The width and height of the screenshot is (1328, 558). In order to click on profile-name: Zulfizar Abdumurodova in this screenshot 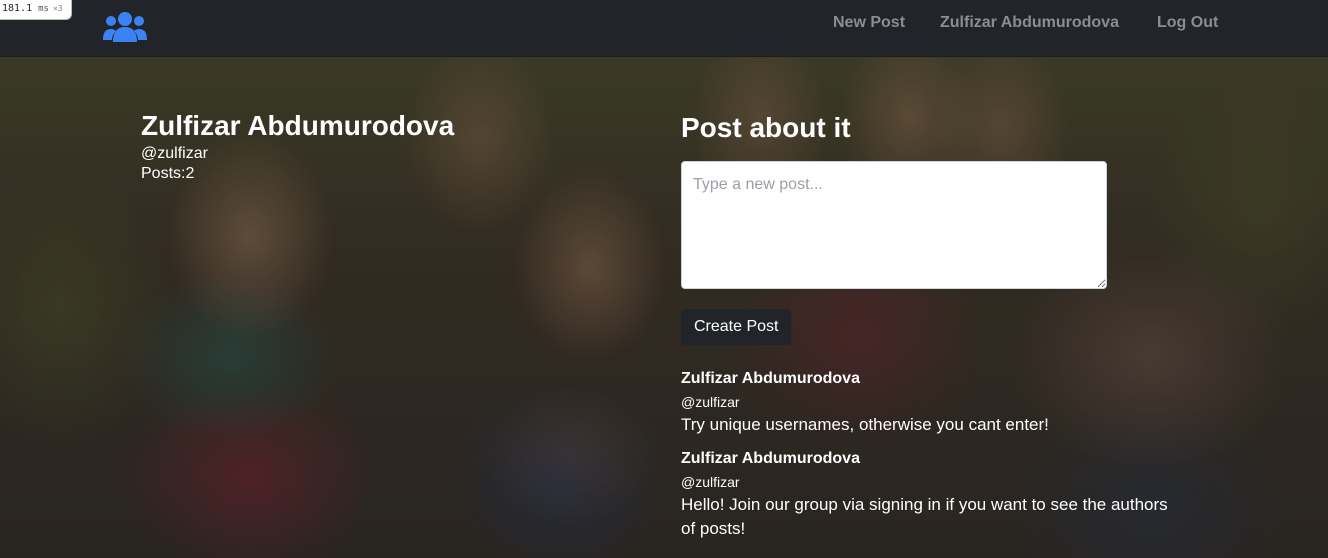, I will do `click(298, 125)`.